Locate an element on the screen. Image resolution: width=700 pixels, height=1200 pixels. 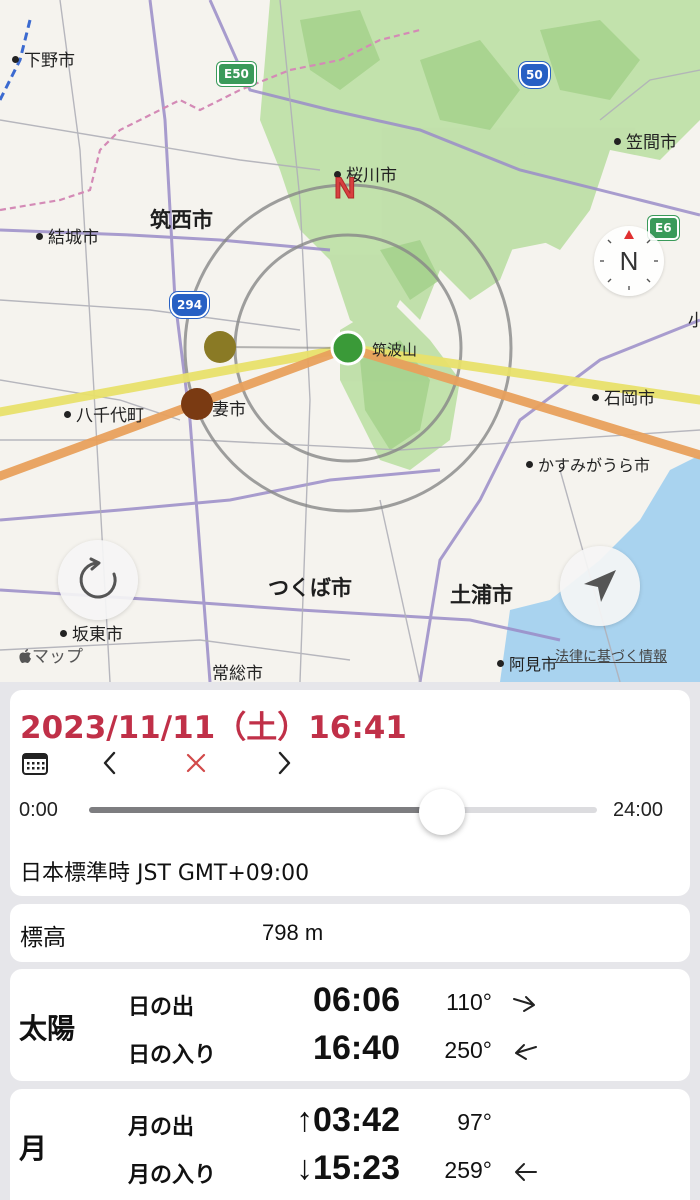
map-label-kasama: 笠間市 is located at coordinates (645, 143).